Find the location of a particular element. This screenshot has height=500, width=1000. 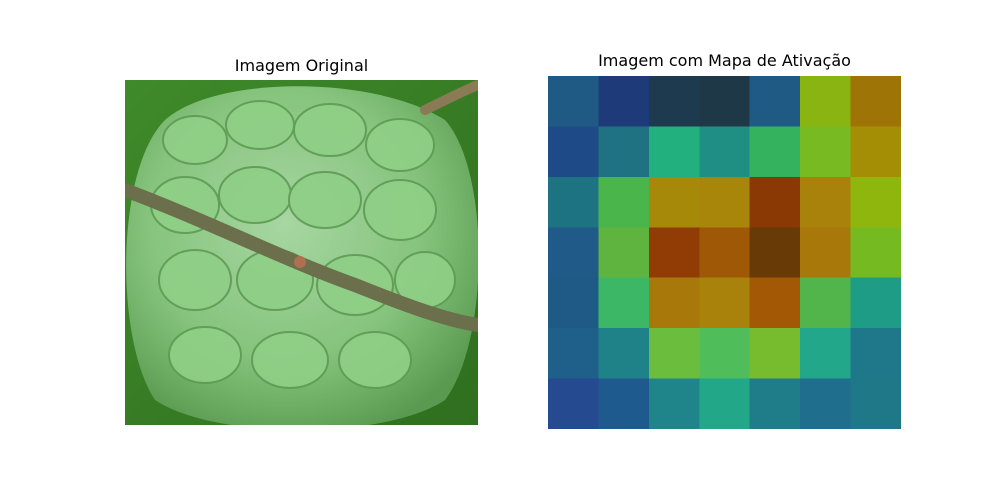

activation-map-title: Imagem com Mapa de Ativação is located at coordinates (724, 60).